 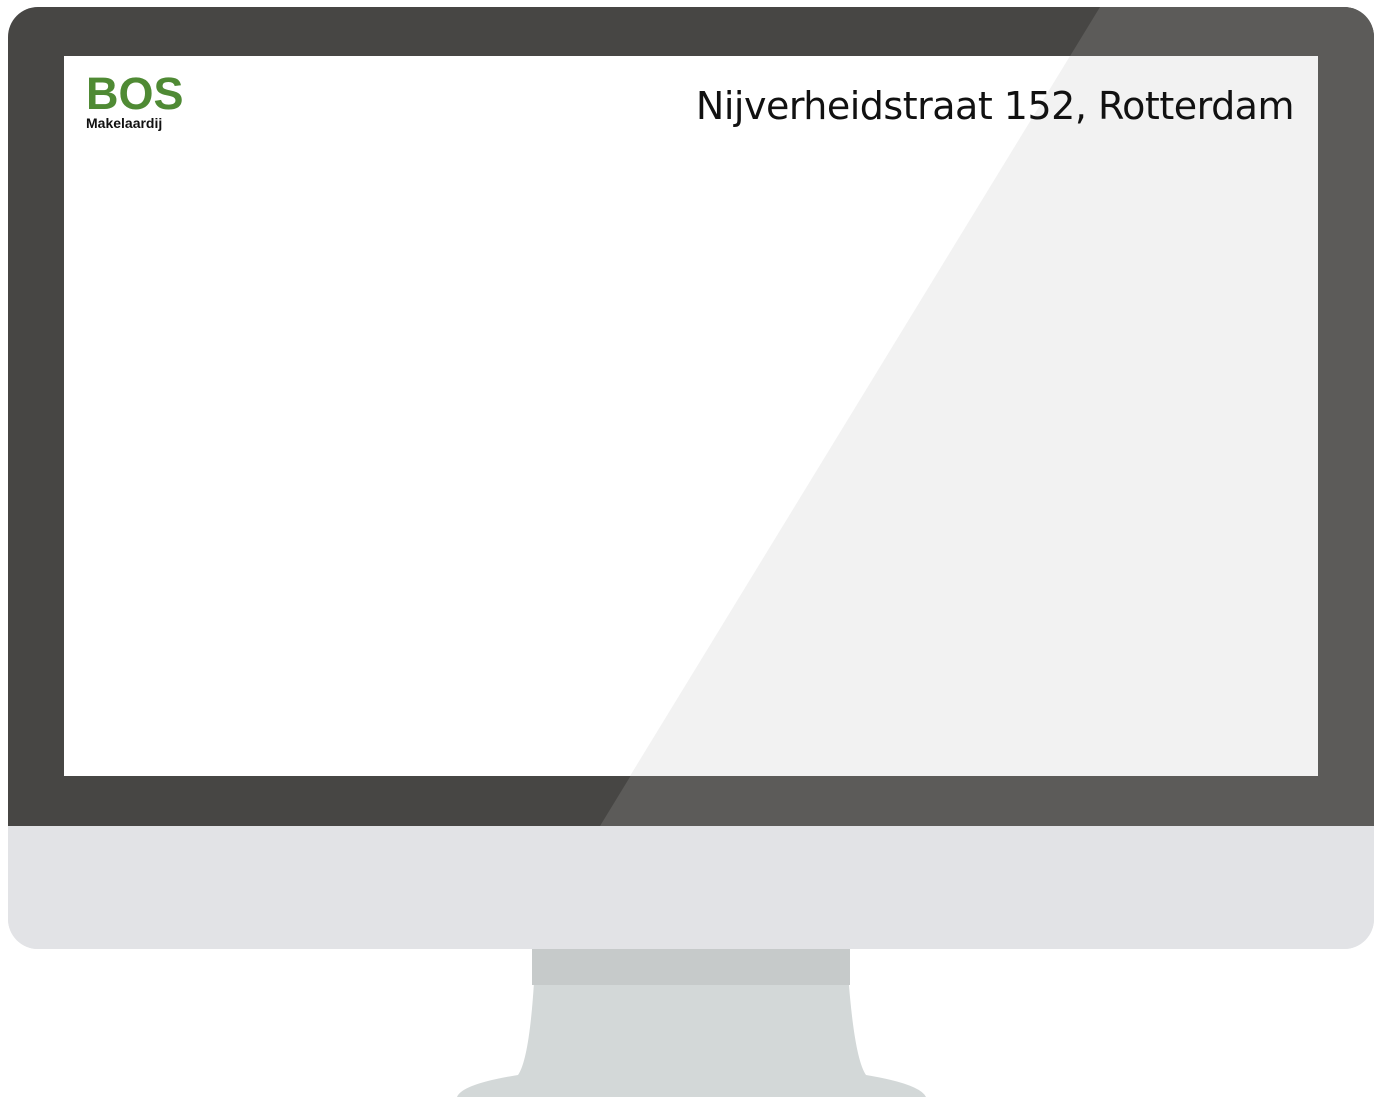 I want to click on brand-logo: BOS Makelaardij, so click(x=135, y=99).